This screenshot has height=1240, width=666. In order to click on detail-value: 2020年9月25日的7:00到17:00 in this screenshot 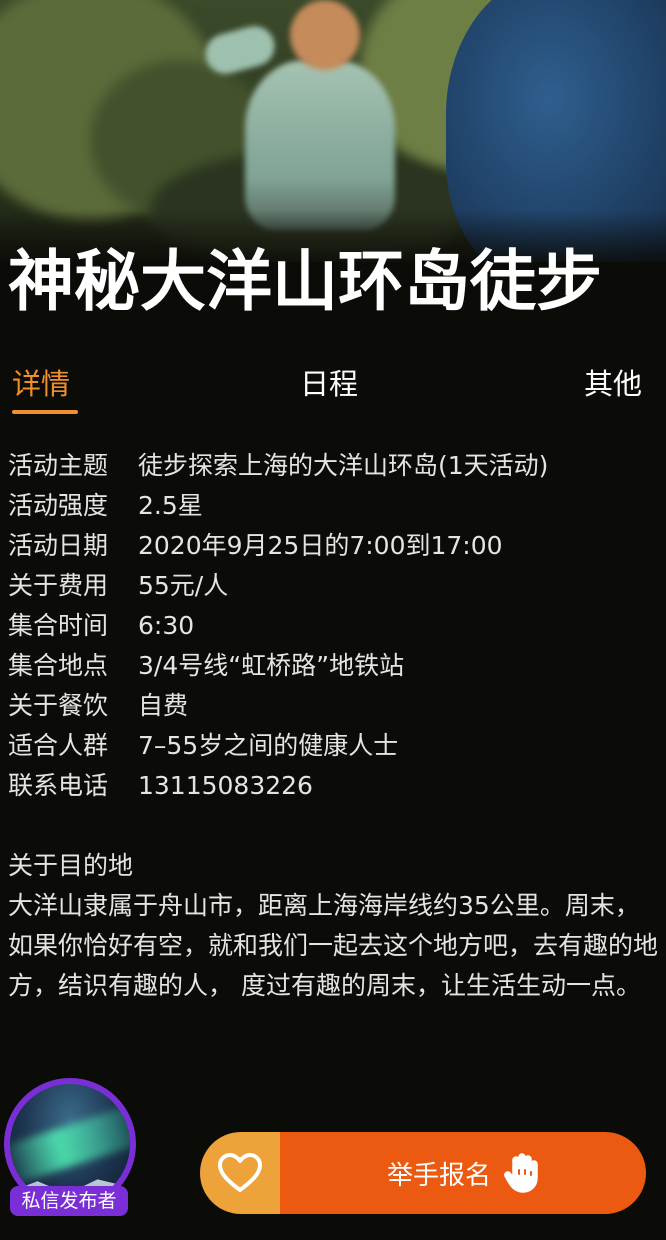, I will do `click(320, 545)`.